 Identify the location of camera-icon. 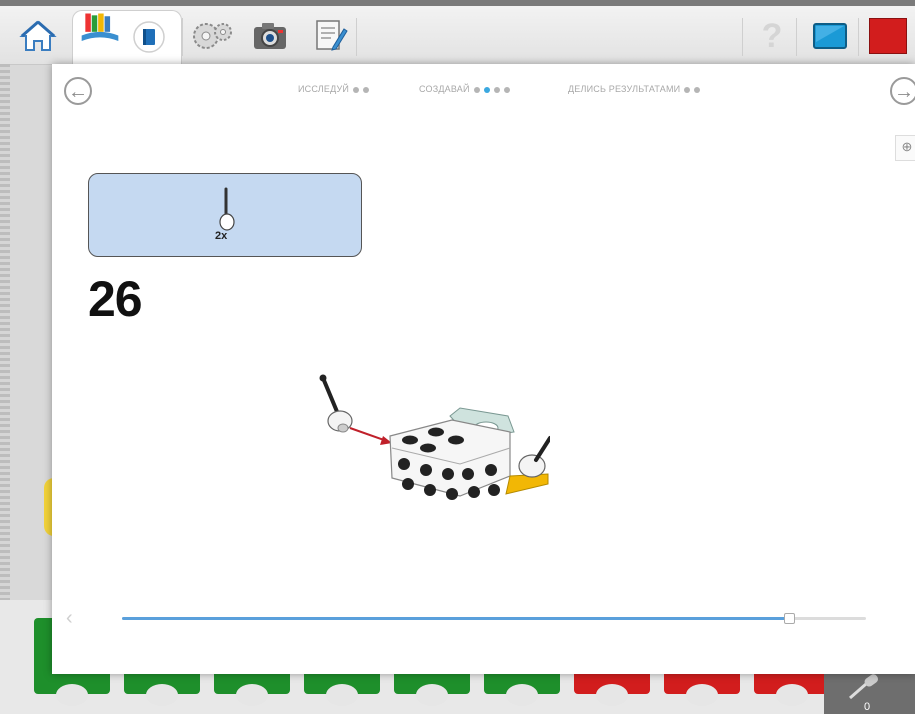
(270, 36).